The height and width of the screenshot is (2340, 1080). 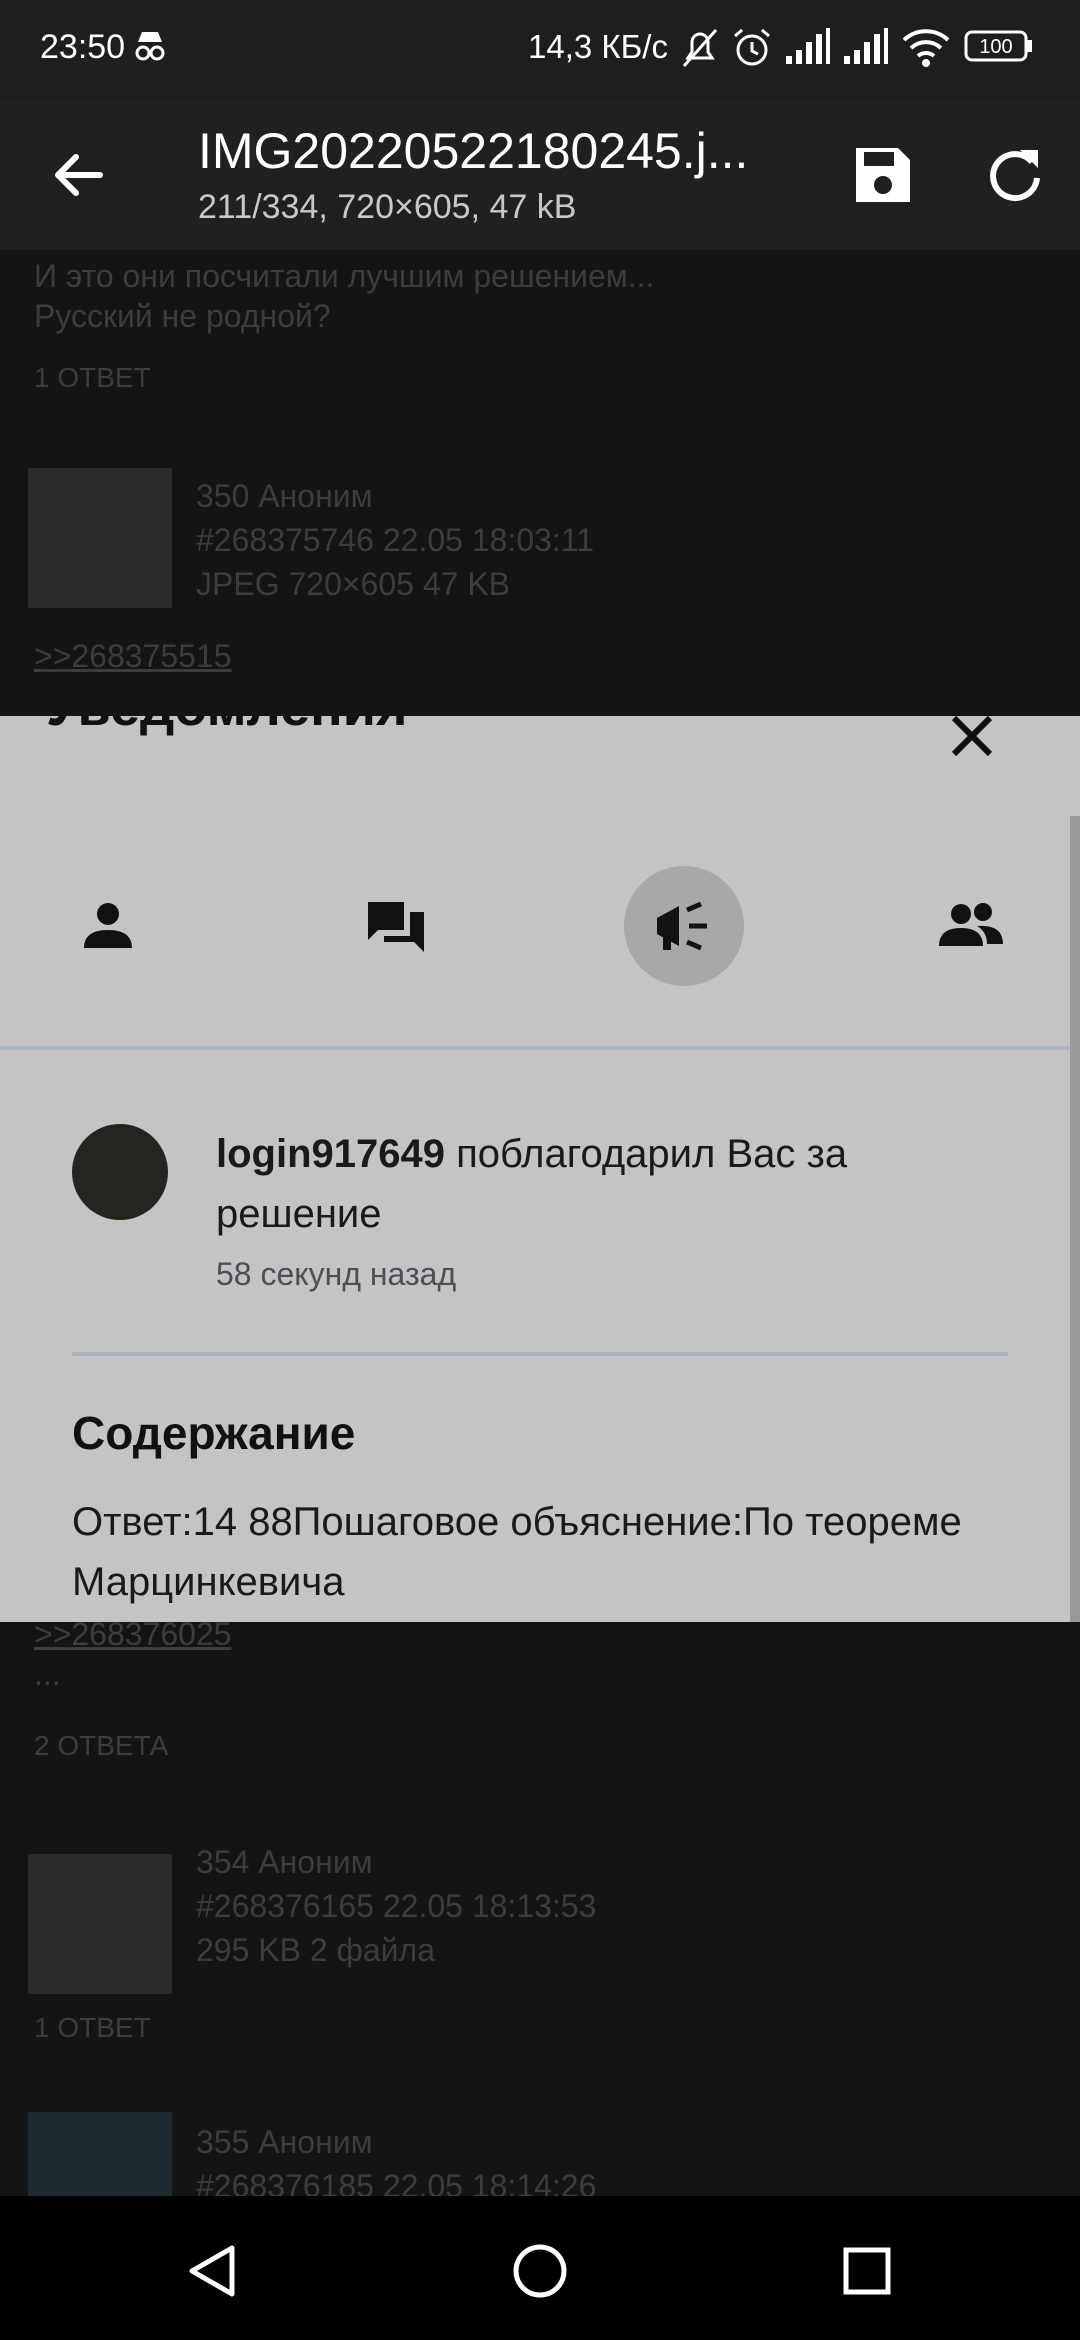 I want to click on system-nav-bar, so click(x=540, y=2268).